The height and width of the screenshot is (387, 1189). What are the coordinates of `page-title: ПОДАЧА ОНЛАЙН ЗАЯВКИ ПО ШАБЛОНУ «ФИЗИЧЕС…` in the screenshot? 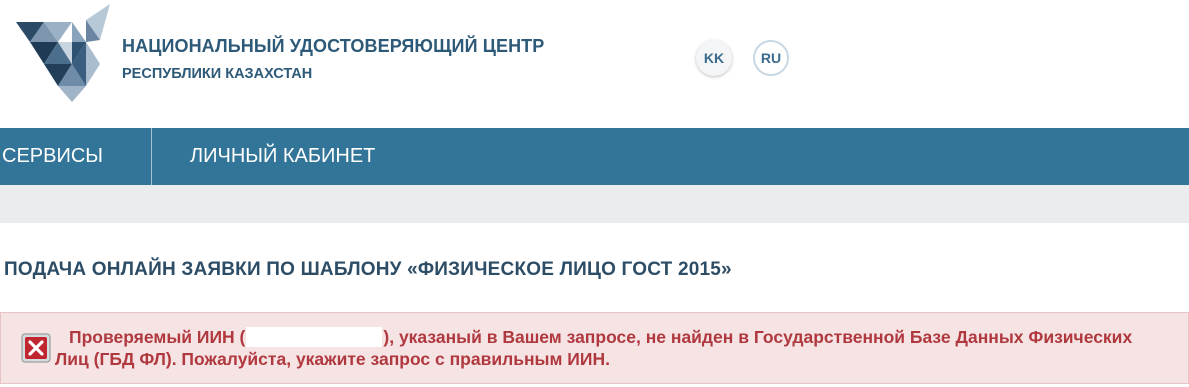 It's located at (368, 269).